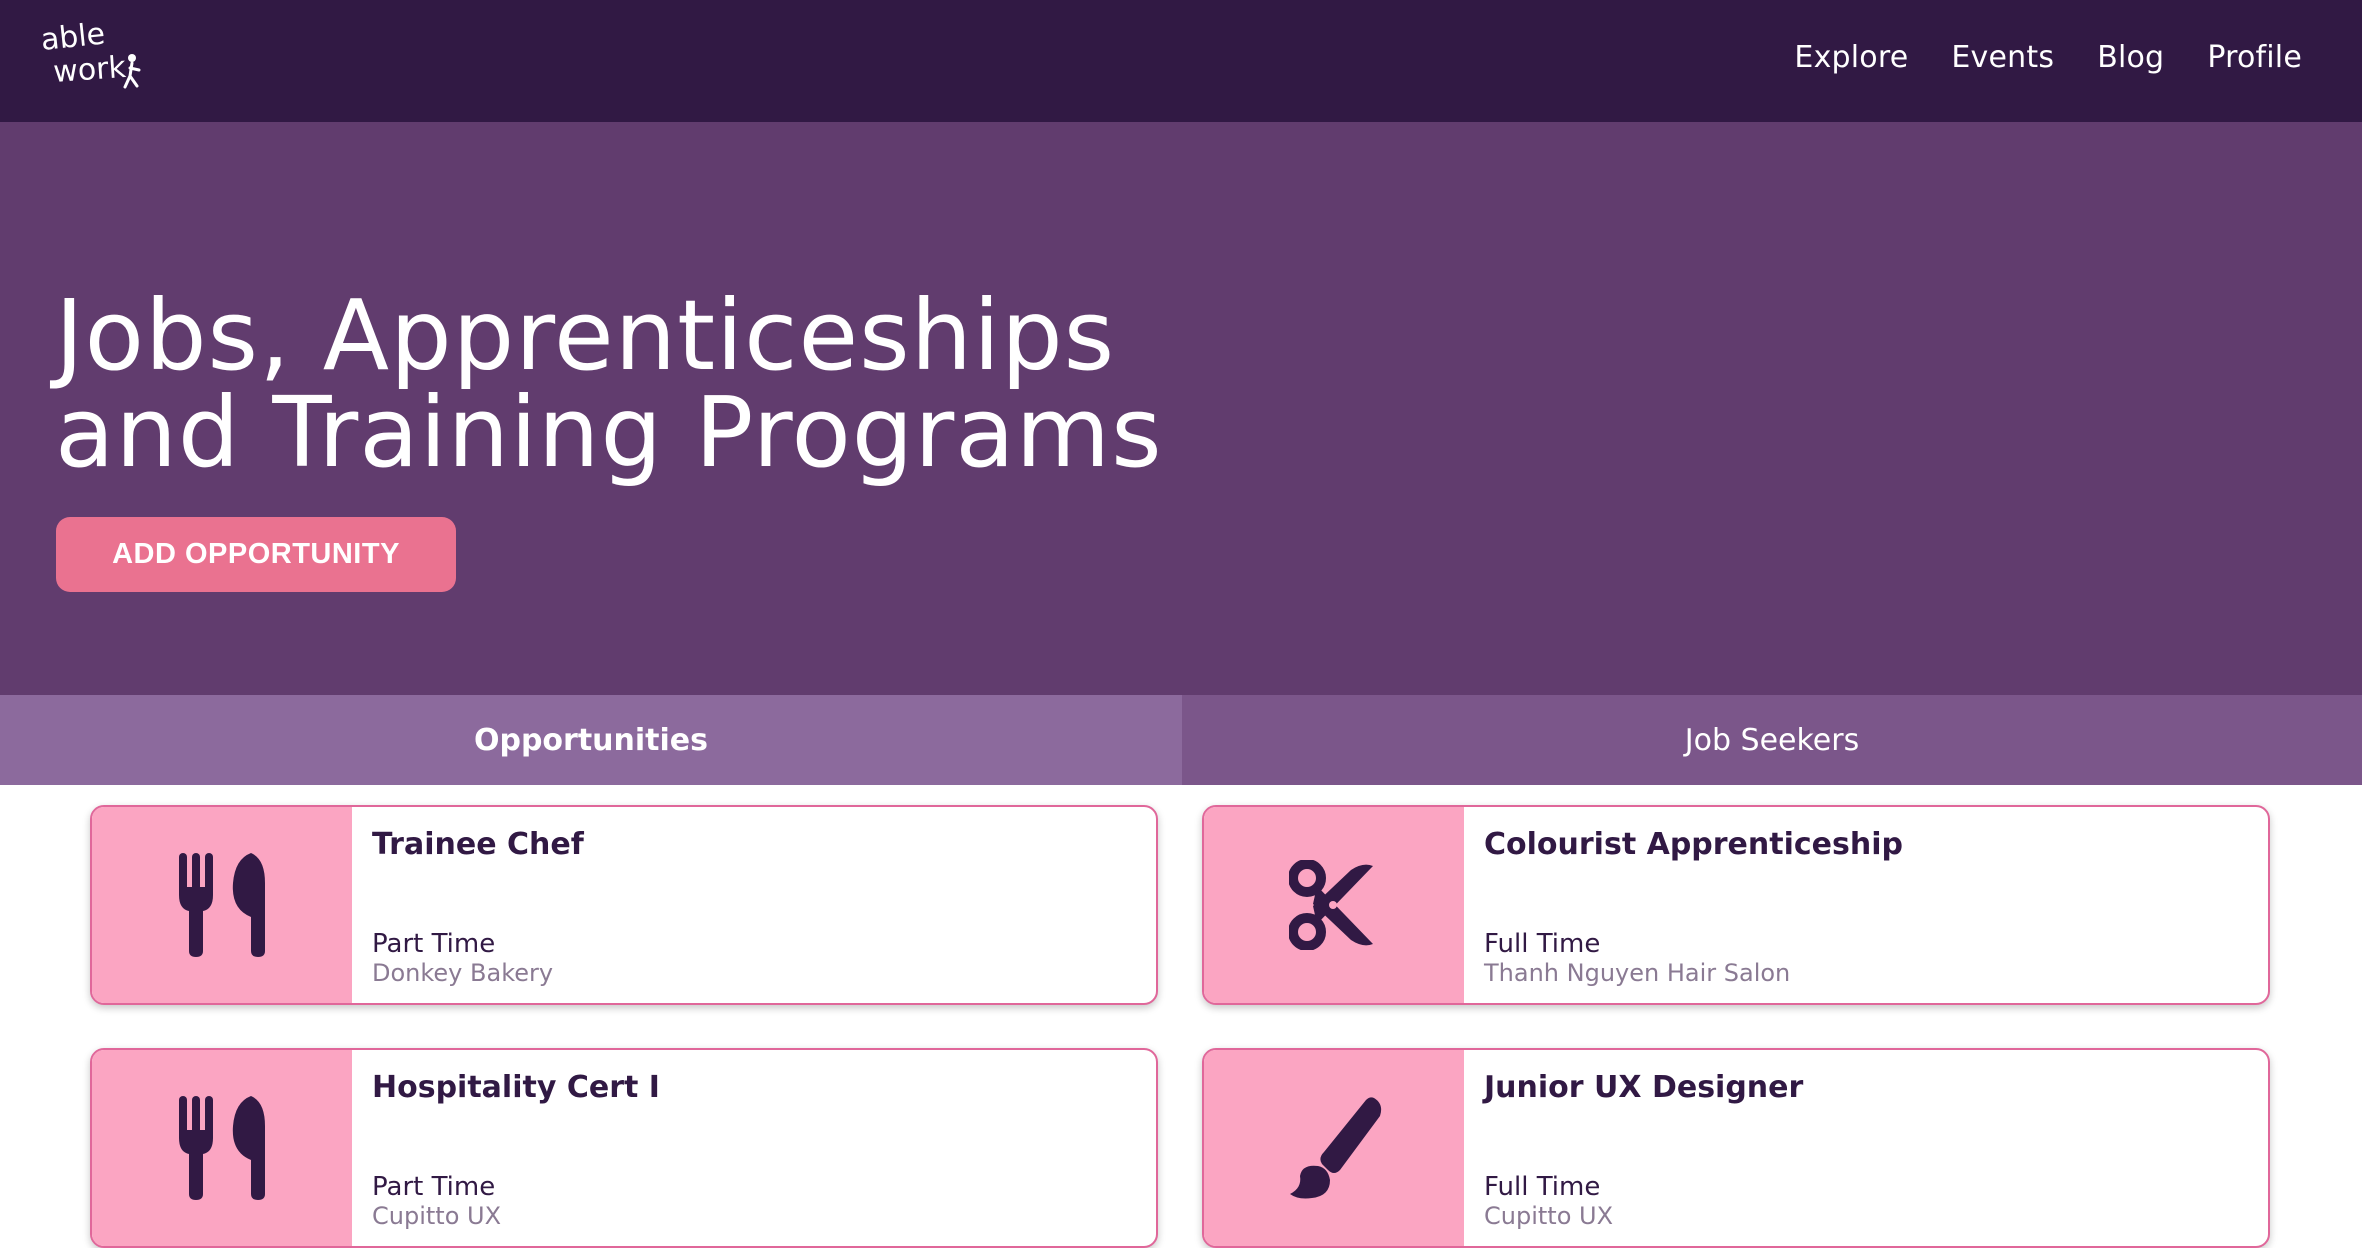 This screenshot has height=1248, width=2362. I want to click on card-company: Thanh Nguyen Hair Salon, so click(1637, 973).